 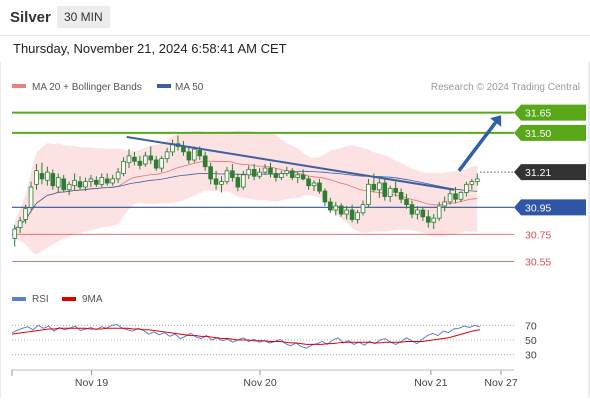 I want to click on x-label: Nov 19, so click(x=91, y=383).